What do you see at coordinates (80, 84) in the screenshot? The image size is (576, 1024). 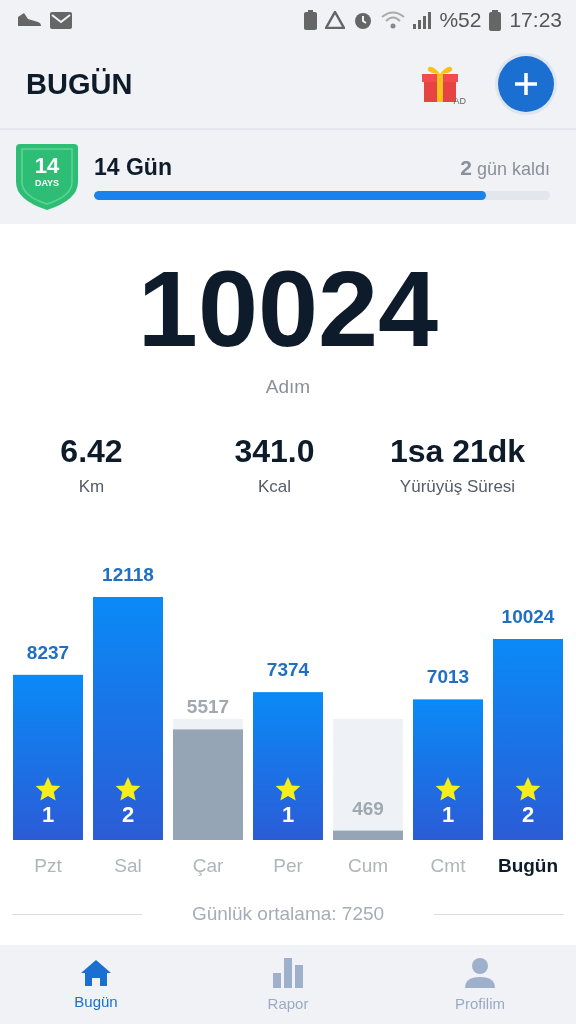 I see `page-title: BUGÜN` at bounding box center [80, 84].